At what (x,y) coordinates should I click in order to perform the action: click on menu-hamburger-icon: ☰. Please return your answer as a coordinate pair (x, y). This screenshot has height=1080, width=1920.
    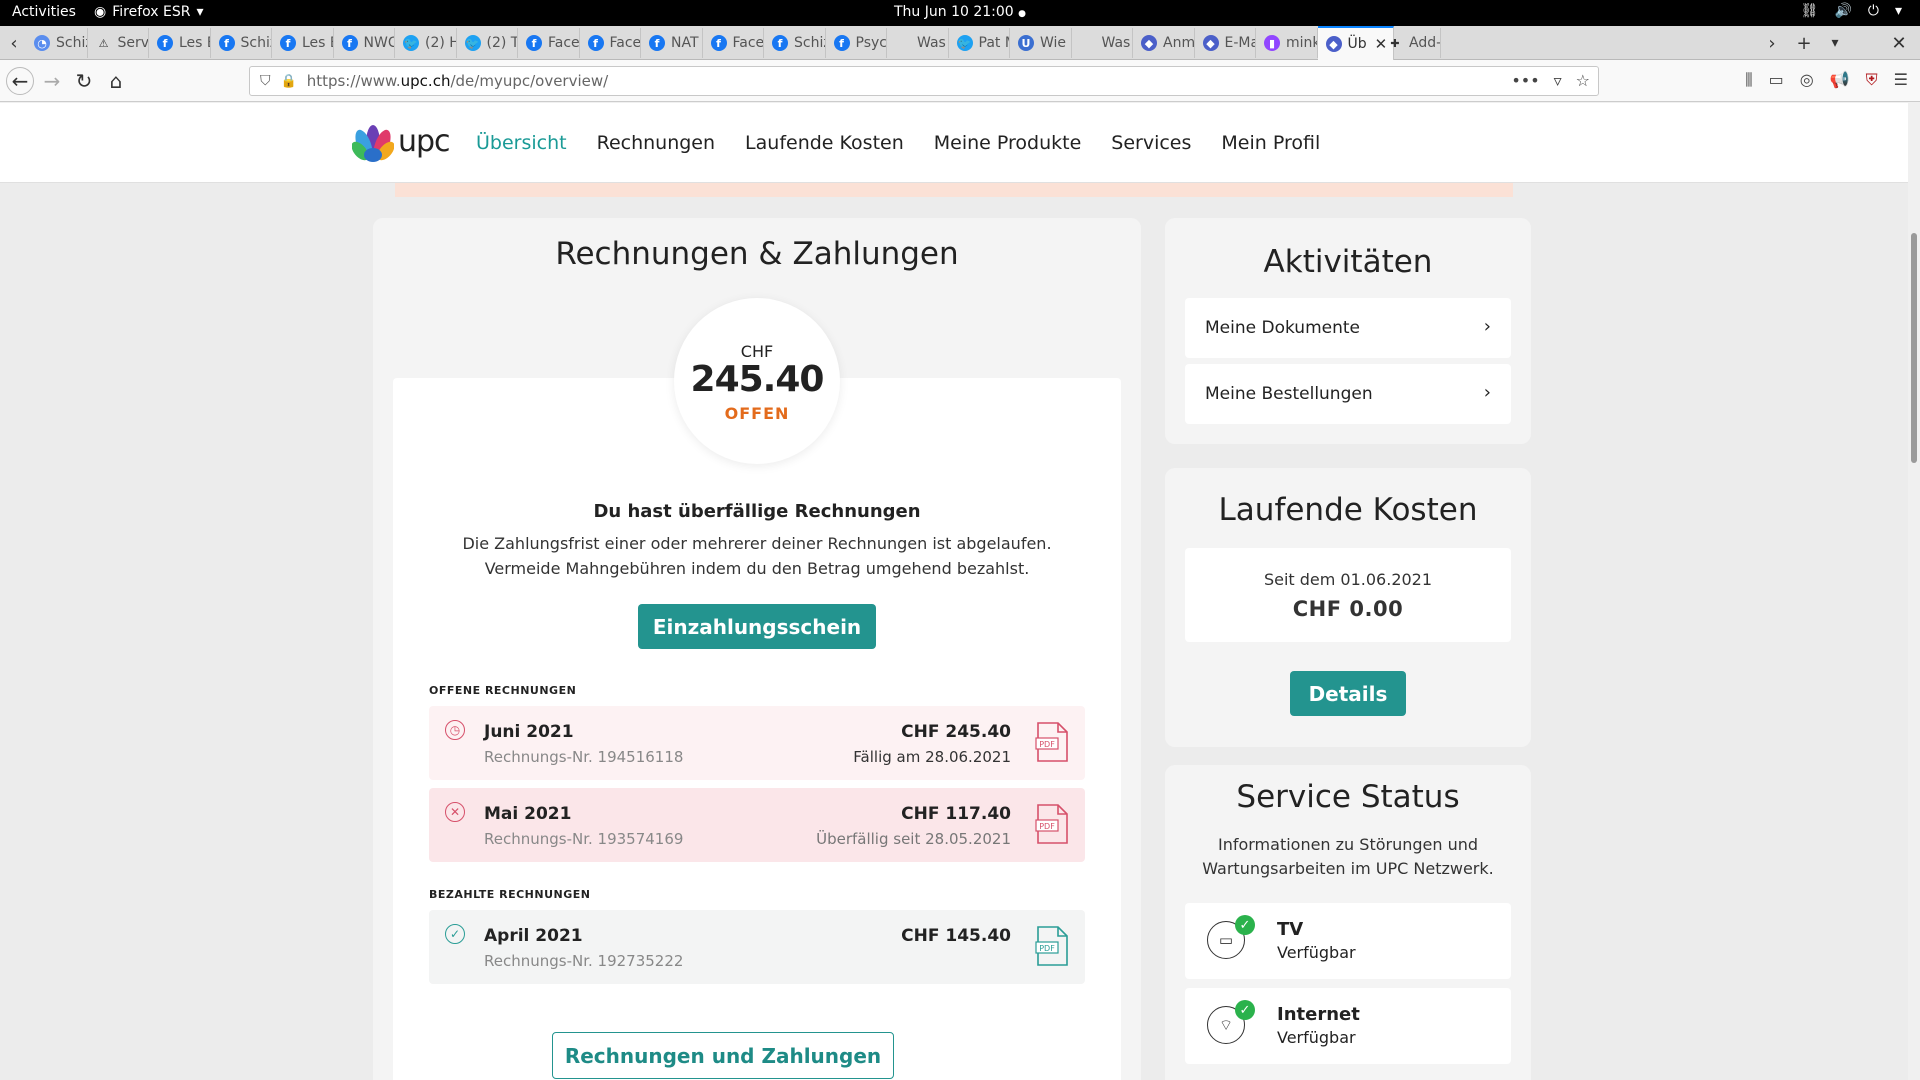
    Looking at the image, I should click on (1901, 80).